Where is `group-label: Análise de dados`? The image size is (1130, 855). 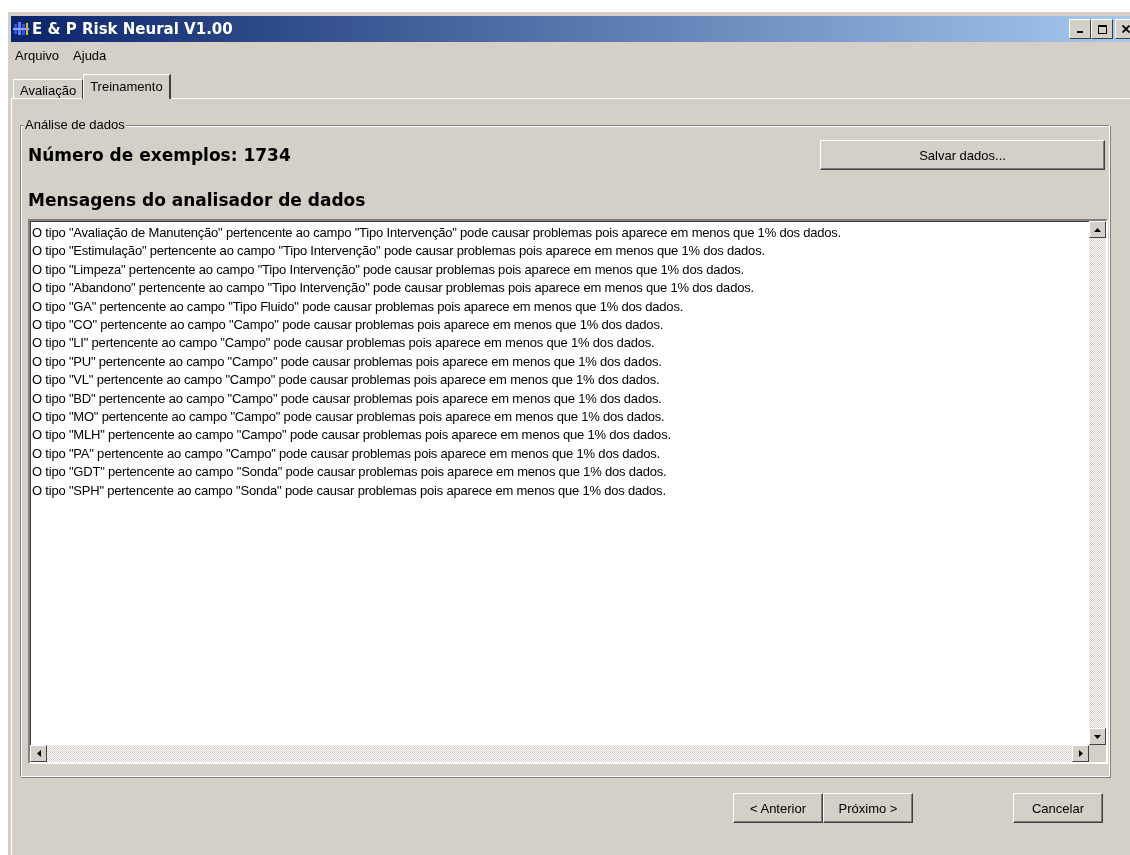 group-label: Análise de dados is located at coordinates (75, 124).